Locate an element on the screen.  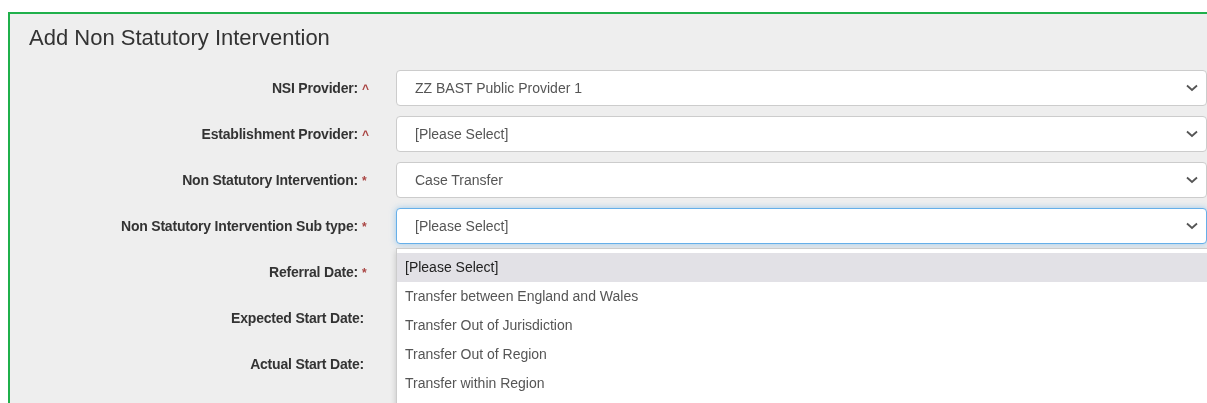
dropdown-option: Transfer between England and Wales is located at coordinates (802, 296).